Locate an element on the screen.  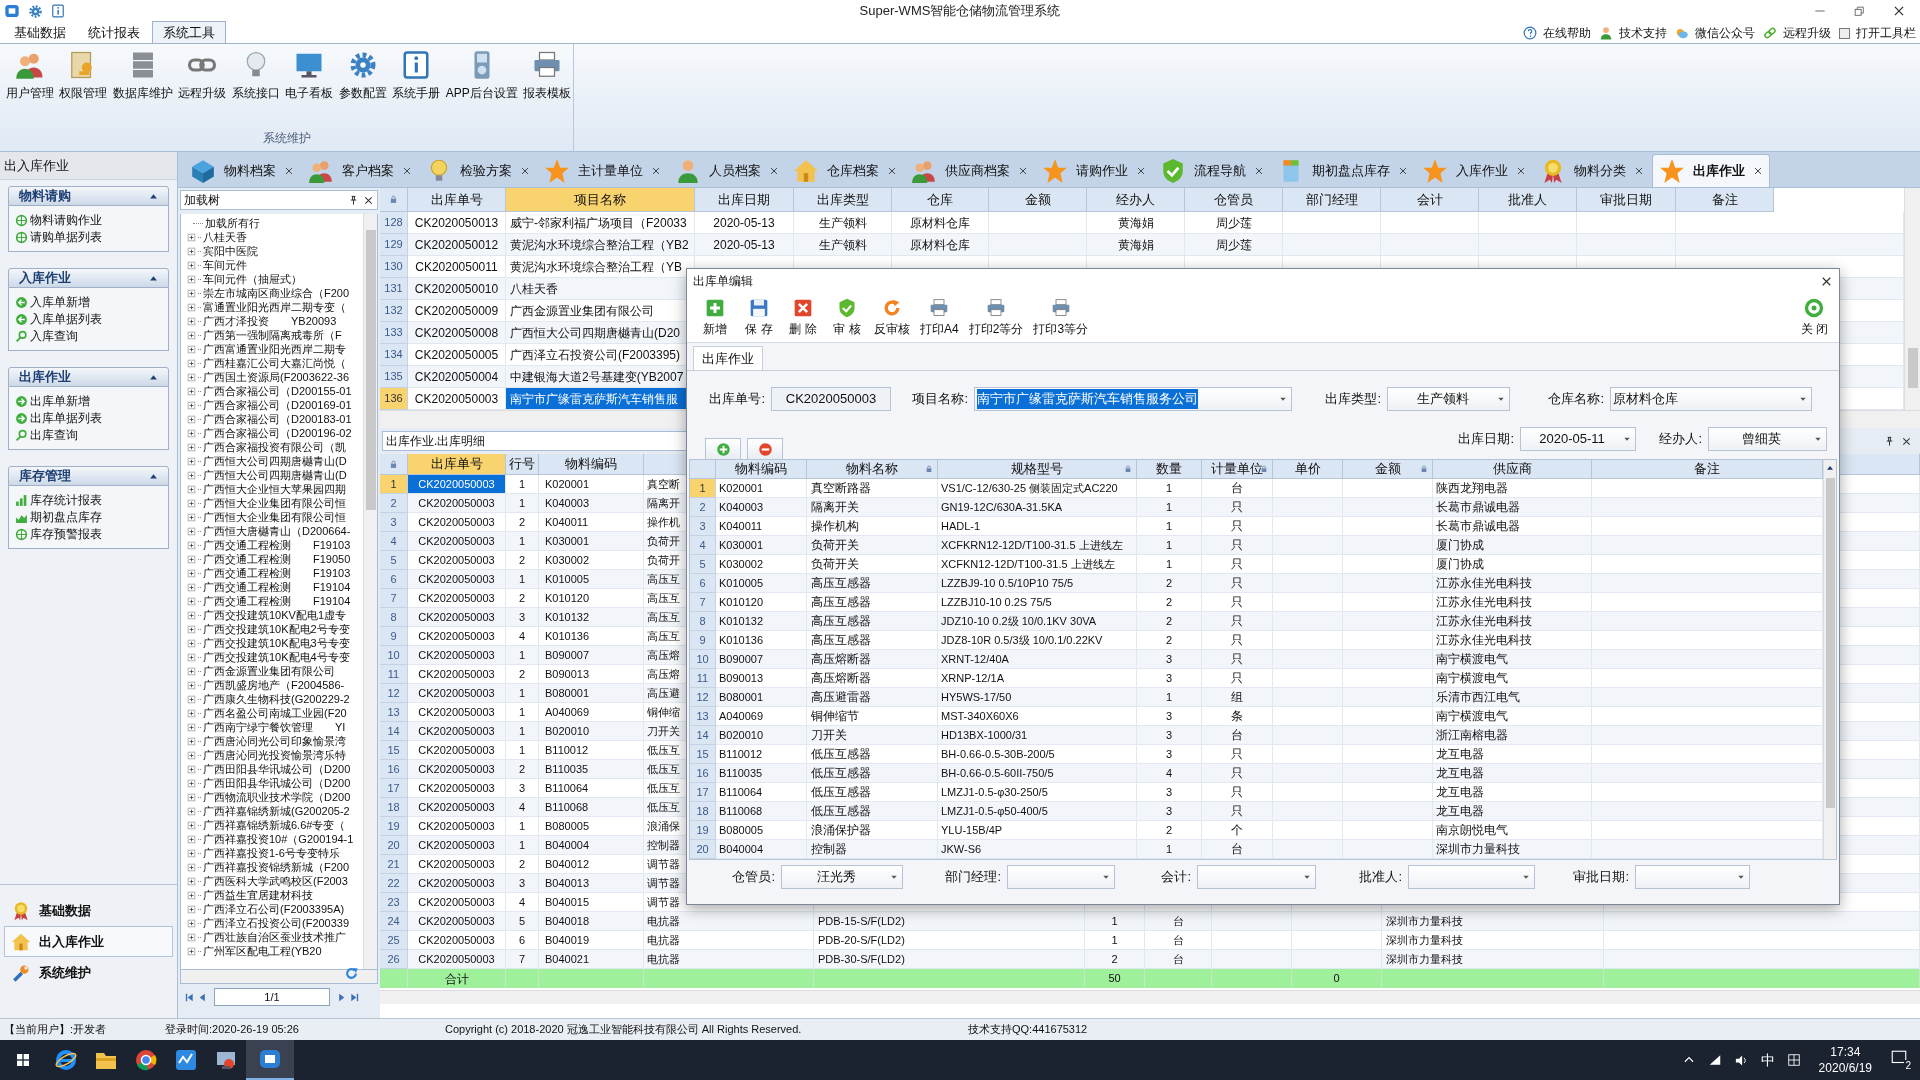
link-icon is located at coordinates (1770, 33).